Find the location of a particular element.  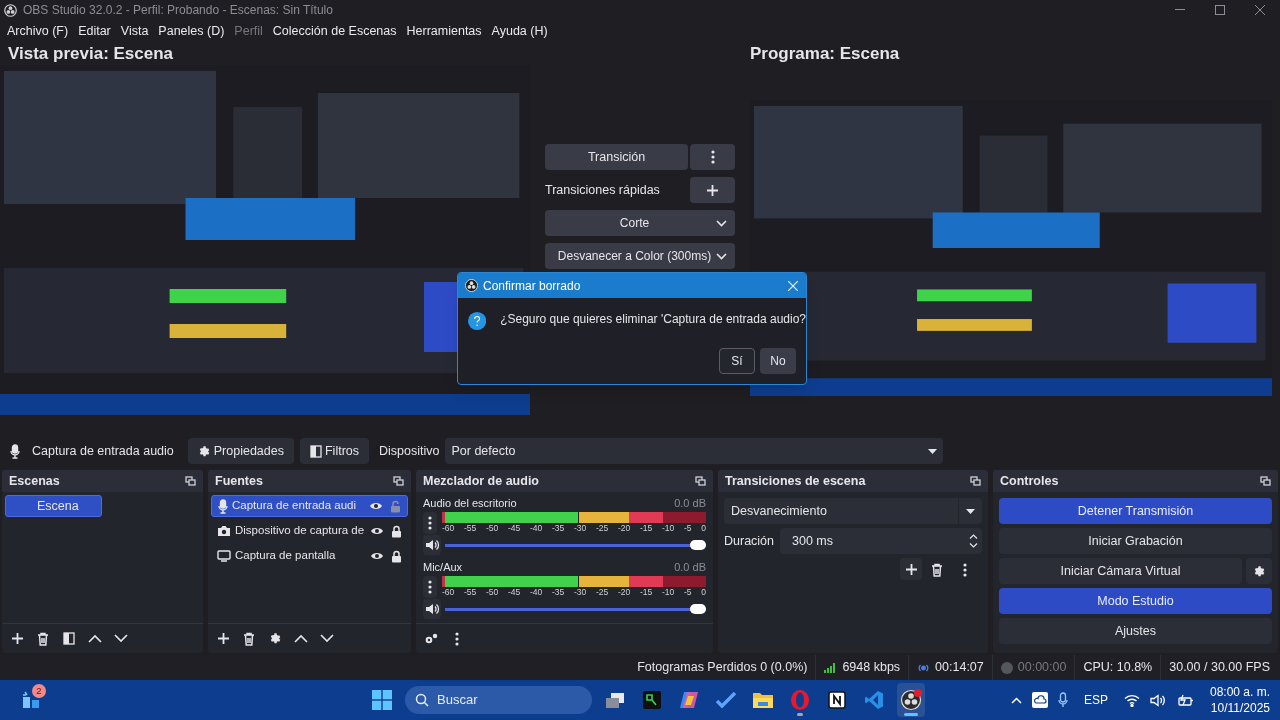

source-name: Dispositivo de captura de is located at coordinates (300, 531).